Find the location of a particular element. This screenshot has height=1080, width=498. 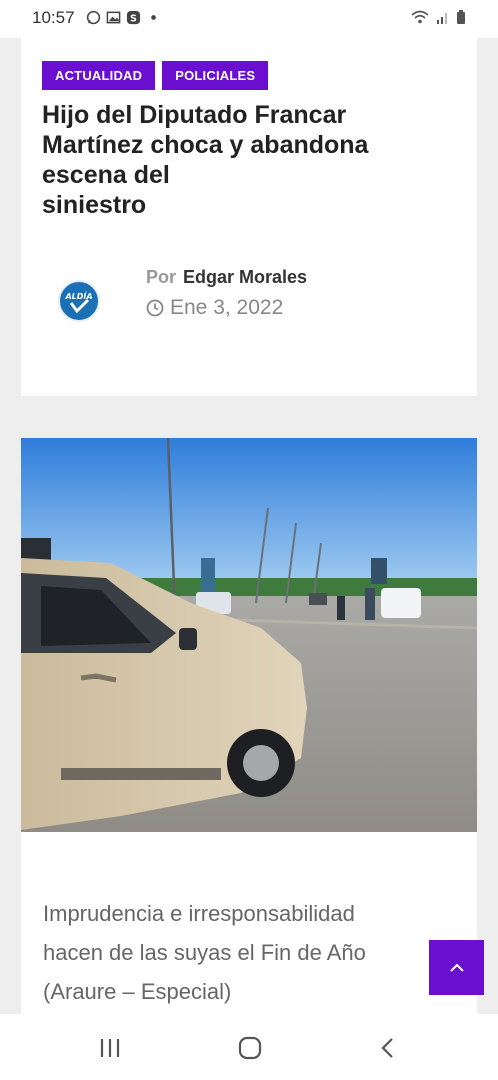

aldia-logo: ALDÍA is located at coordinates (79, 301).